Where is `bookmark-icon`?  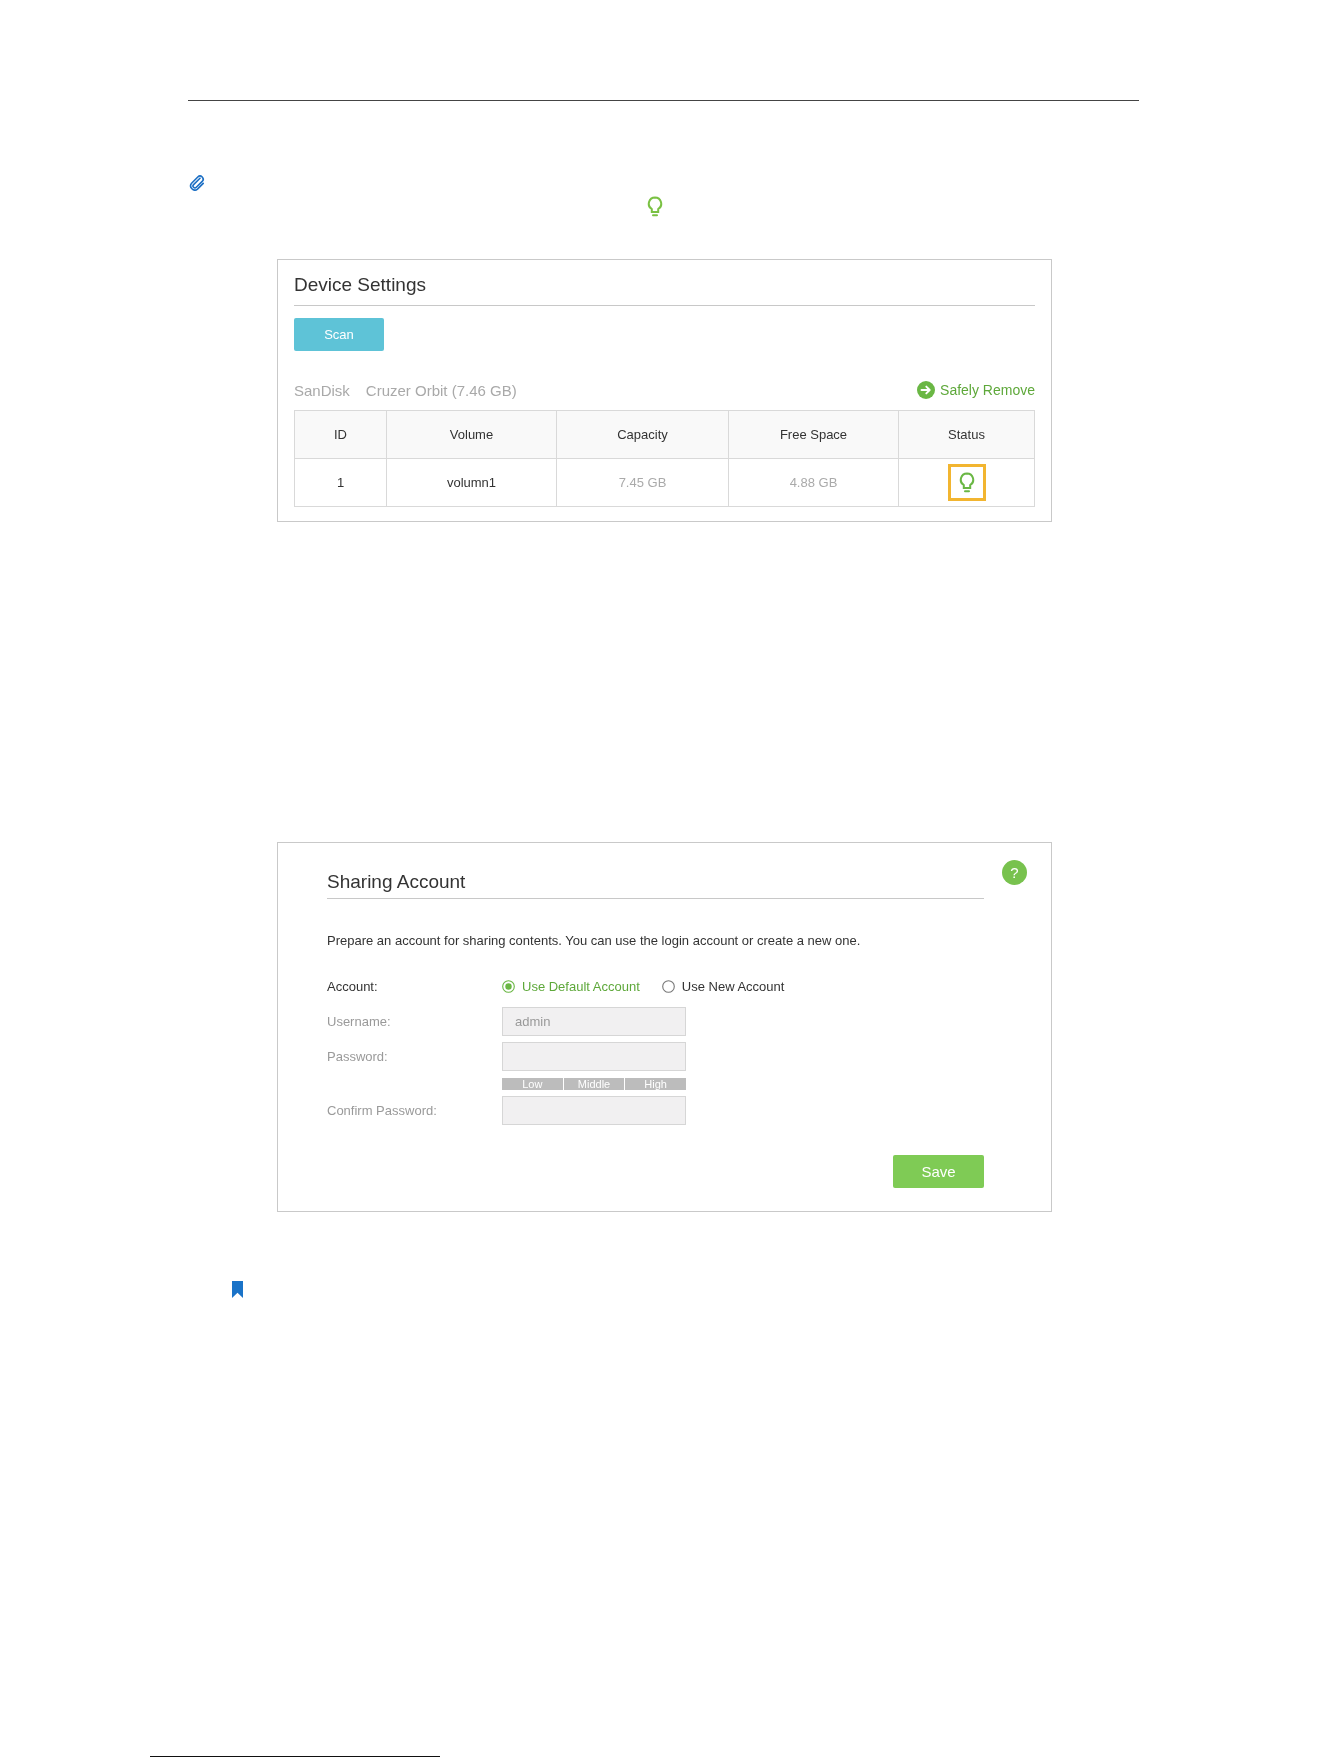
bookmark-icon is located at coordinates (237, 1289).